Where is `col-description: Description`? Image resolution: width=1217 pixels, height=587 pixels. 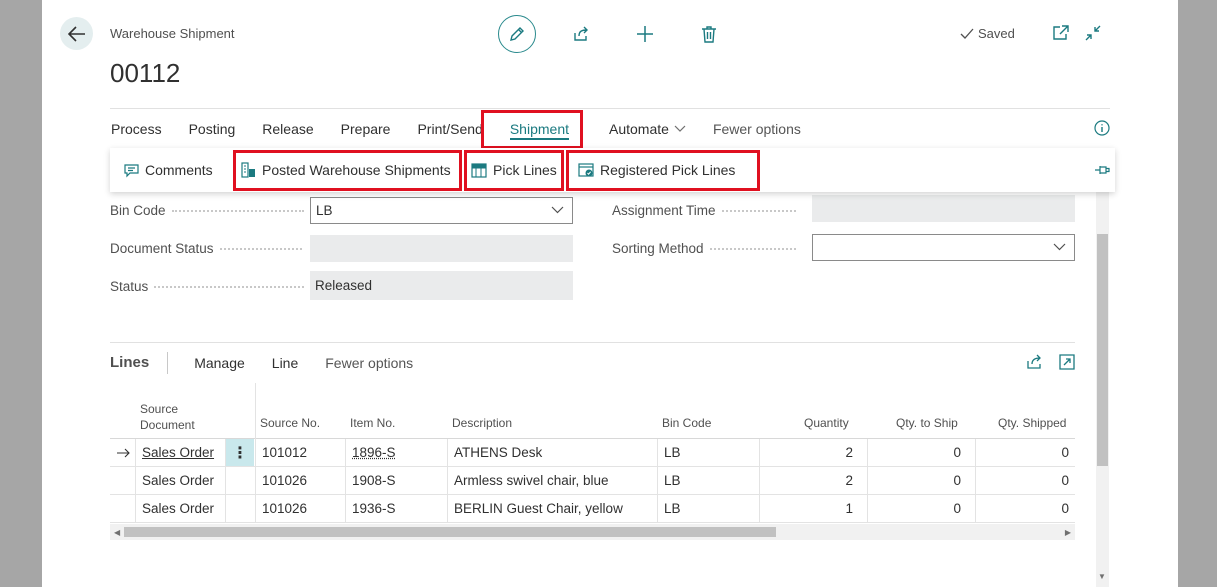
col-description: Description is located at coordinates (482, 423).